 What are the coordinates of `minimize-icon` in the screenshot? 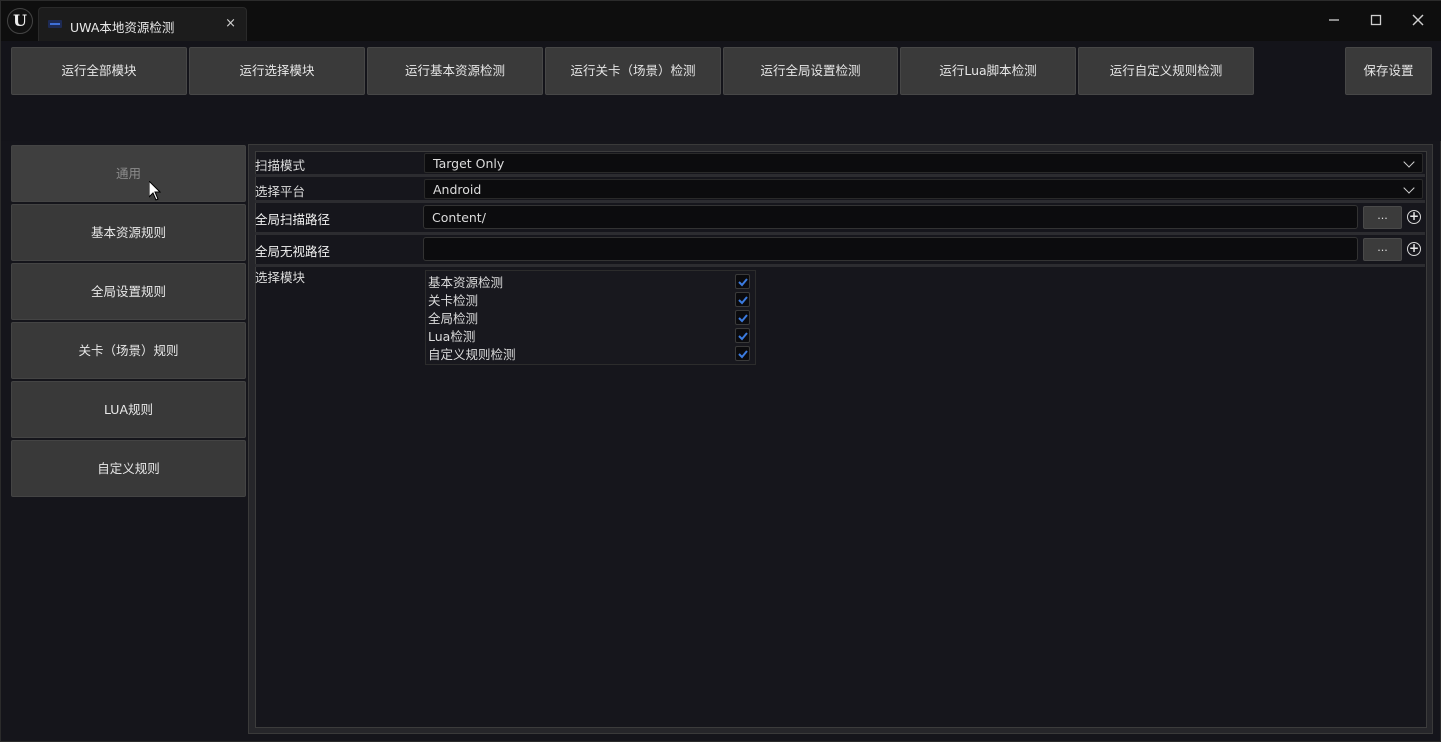 It's located at (1334, 20).